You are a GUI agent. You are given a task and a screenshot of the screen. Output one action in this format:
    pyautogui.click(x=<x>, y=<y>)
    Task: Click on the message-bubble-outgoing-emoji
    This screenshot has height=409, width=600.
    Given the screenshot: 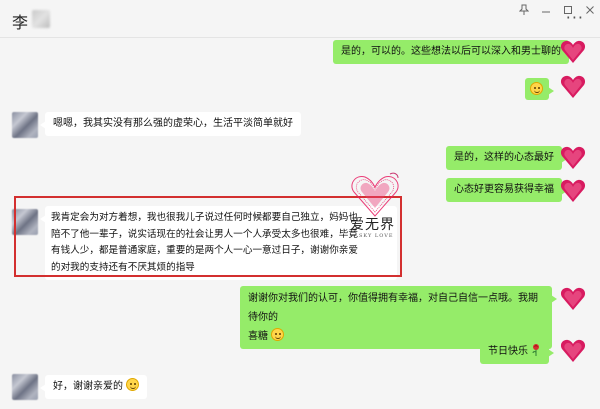 What is the action you would take?
    pyautogui.click(x=539, y=89)
    